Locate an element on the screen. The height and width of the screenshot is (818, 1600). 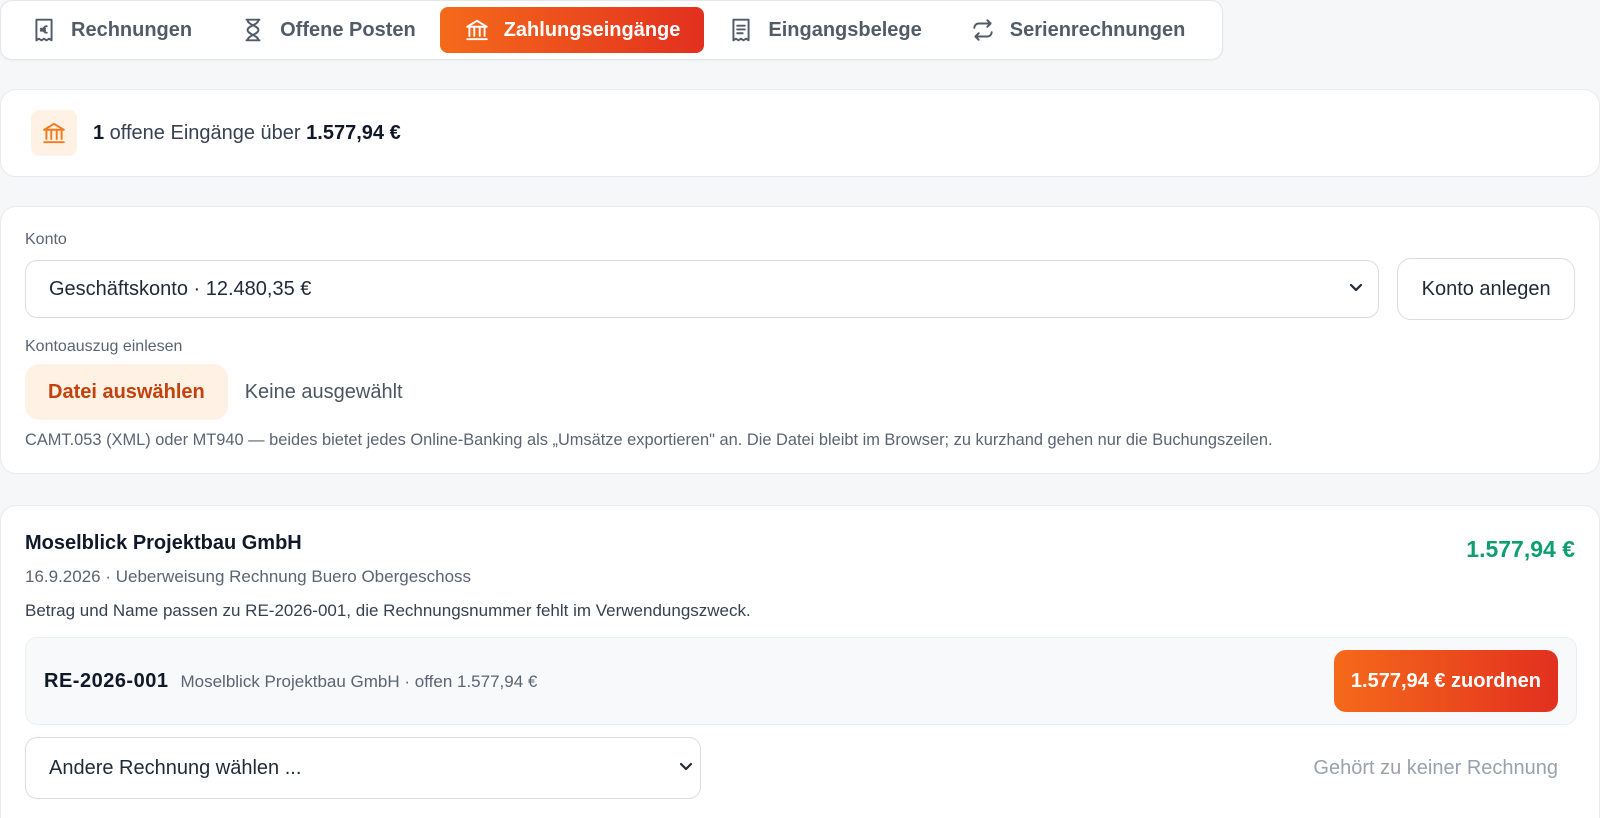
file-status: Keine ausgewählt is located at coordinates (323, 391).